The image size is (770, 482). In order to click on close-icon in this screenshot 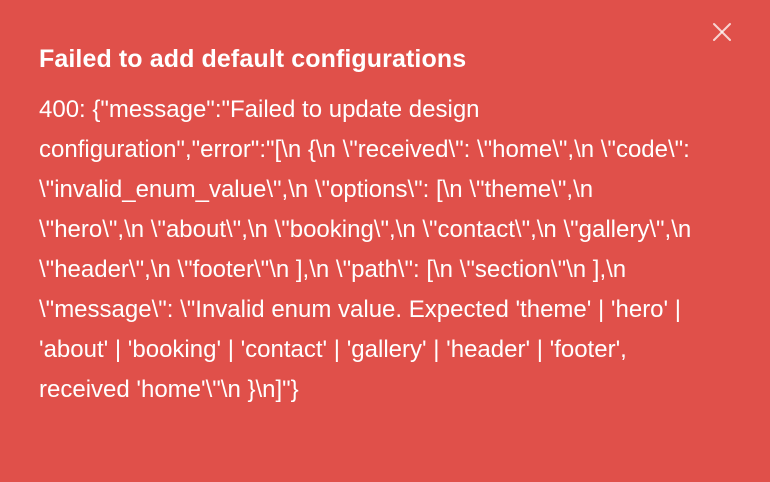, I will do `click(722, 32)`.